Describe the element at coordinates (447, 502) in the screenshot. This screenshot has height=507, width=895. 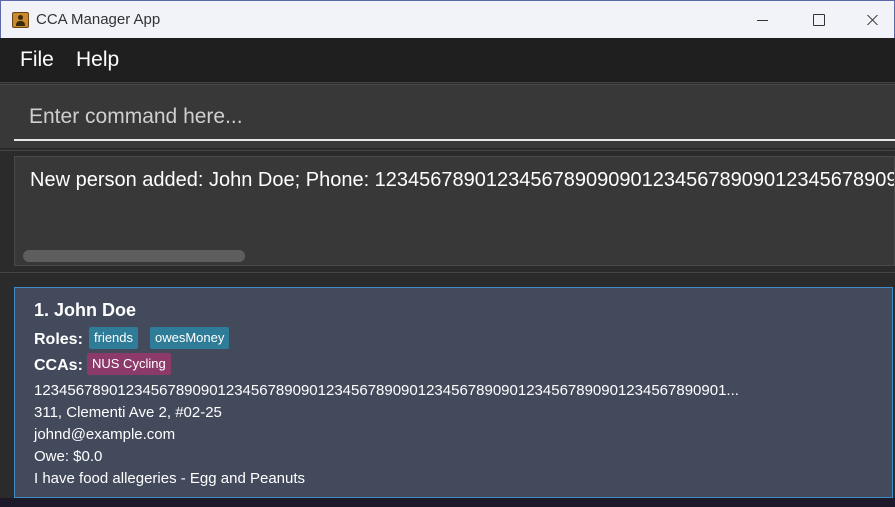
I see `list-bottom-strip` at that location.